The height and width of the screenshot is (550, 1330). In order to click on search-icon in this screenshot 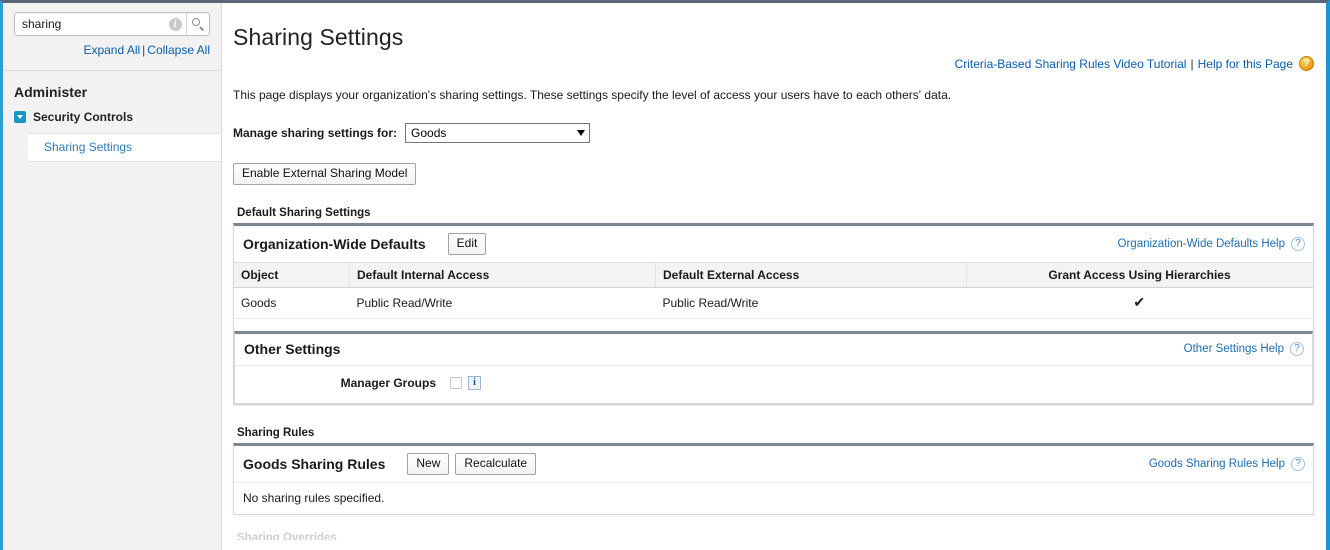, I will do `click(197, 24)`.